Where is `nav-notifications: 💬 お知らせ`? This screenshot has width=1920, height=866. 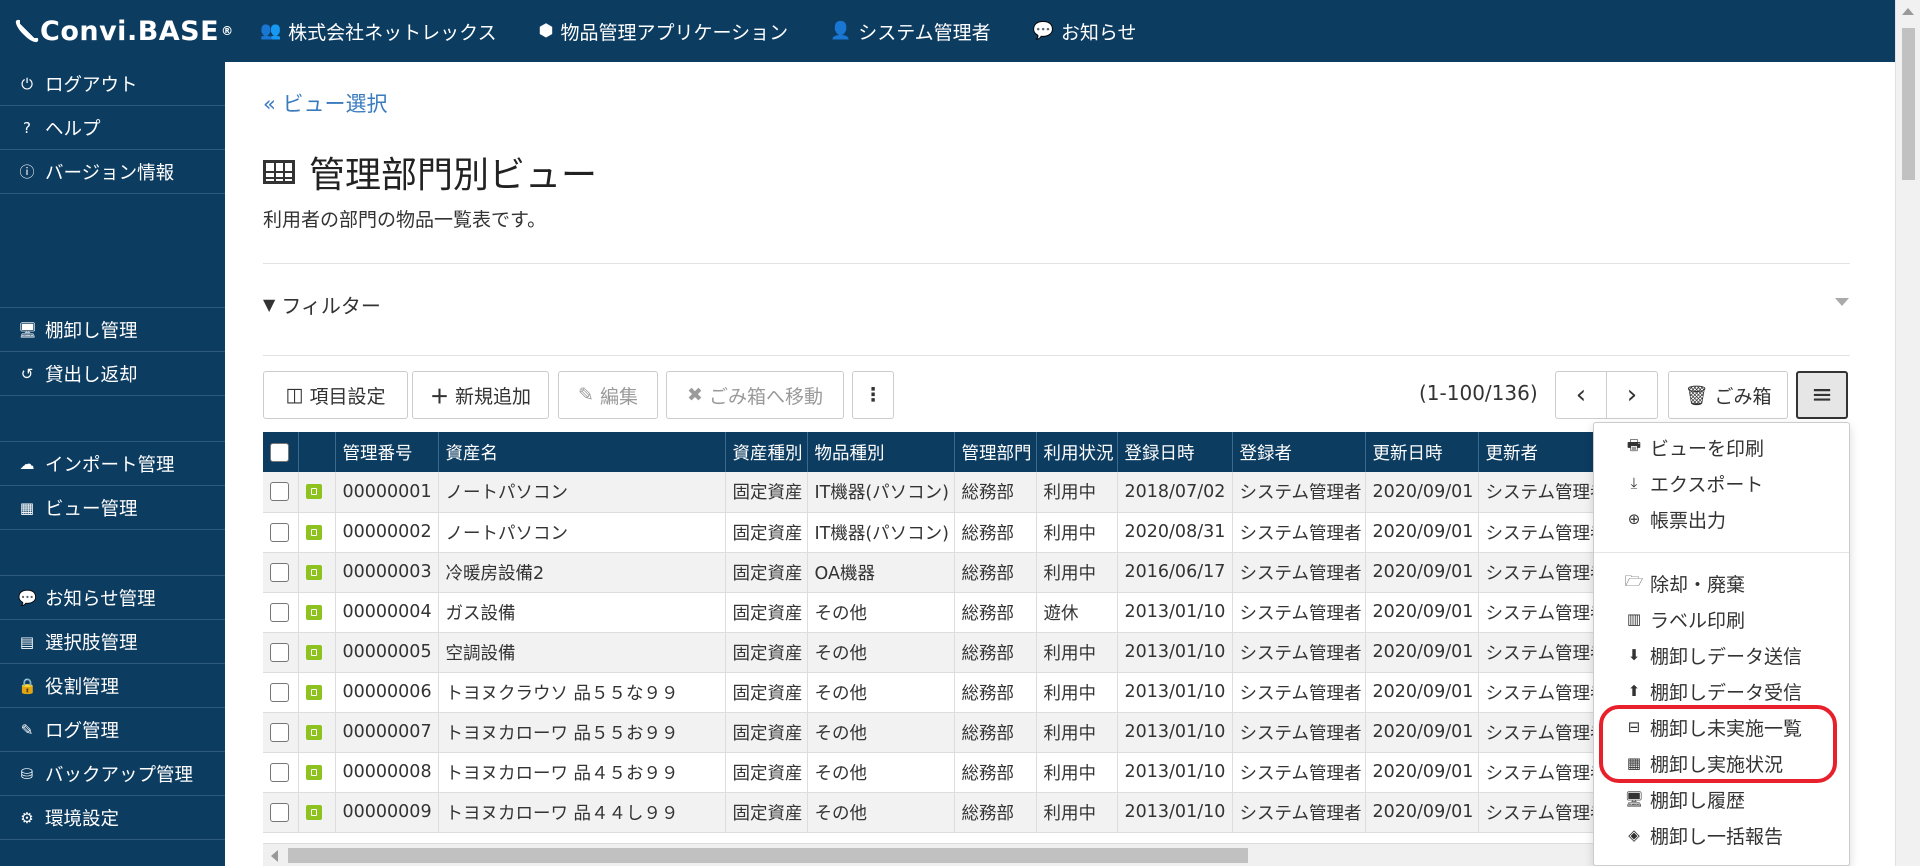 nav-notifications: 💬 お知らせ is located at coordinates (1085, 31).